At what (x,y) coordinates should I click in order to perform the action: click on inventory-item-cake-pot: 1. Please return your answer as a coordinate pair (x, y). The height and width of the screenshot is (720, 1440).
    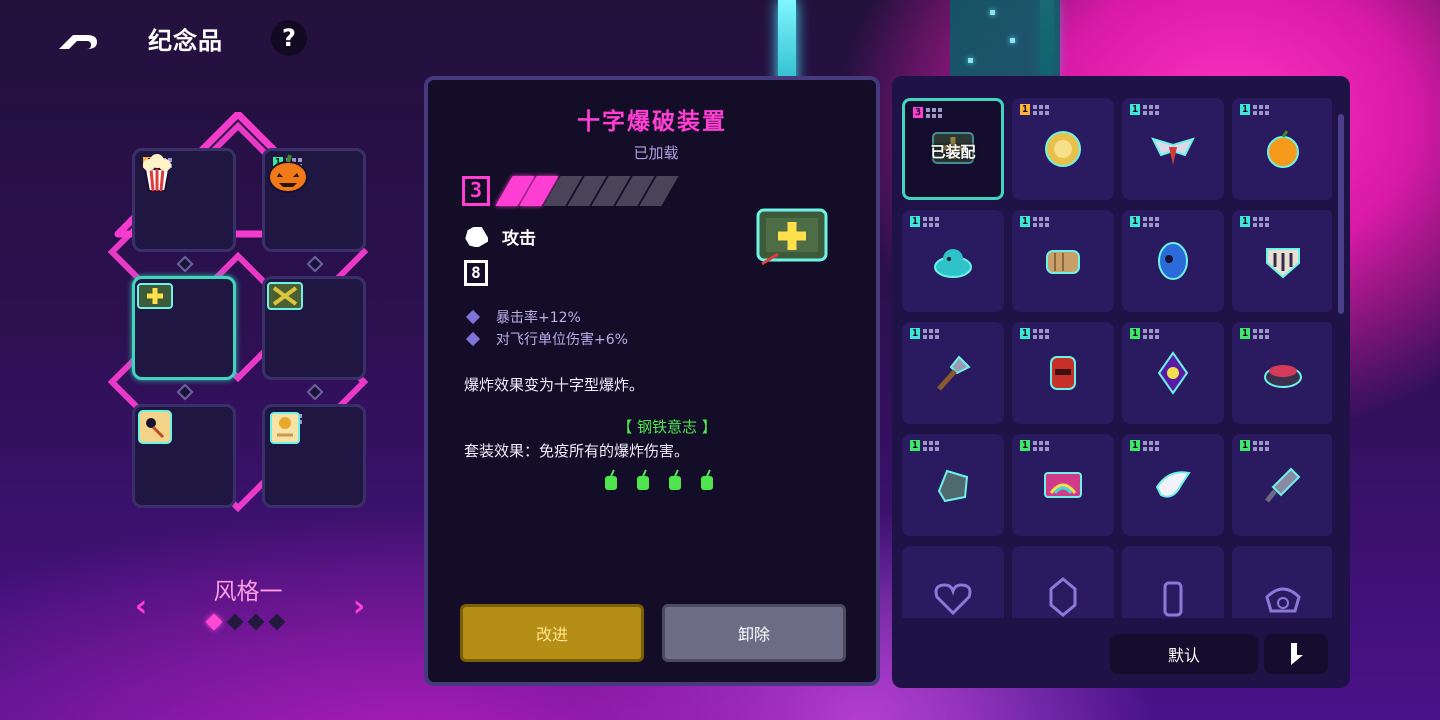
    Looking at the image, I should click on (1282, 373).